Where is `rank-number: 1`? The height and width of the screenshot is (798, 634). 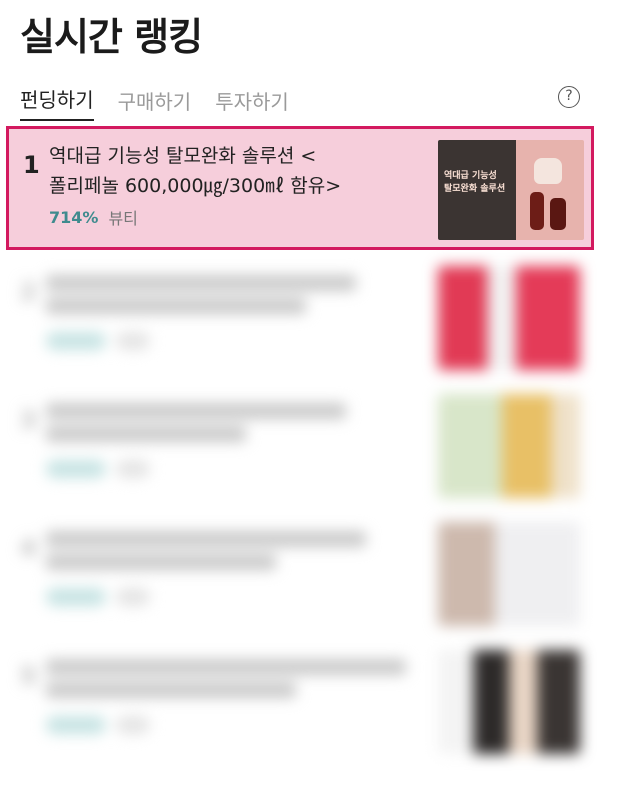 rank-number: 1 is located at coordinates (31, 165).